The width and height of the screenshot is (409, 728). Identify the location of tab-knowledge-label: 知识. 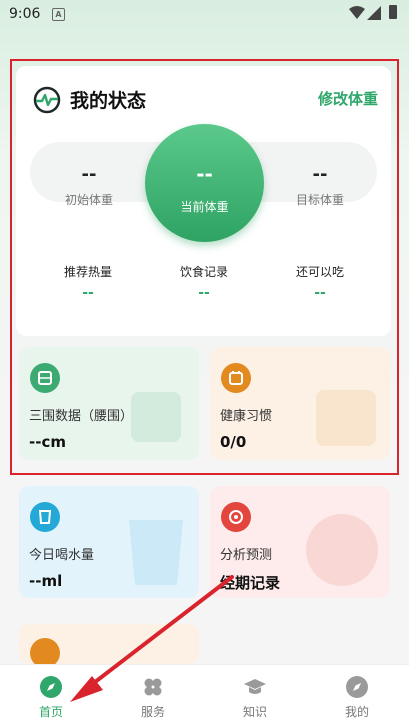
(254, 712).